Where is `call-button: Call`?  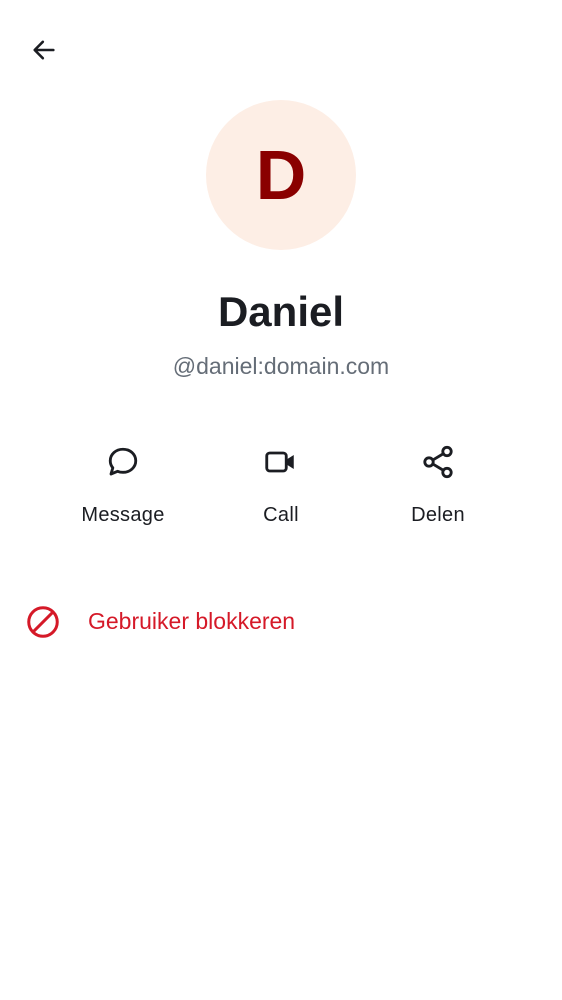 call-button: Call is located at coordinates (281, 483).